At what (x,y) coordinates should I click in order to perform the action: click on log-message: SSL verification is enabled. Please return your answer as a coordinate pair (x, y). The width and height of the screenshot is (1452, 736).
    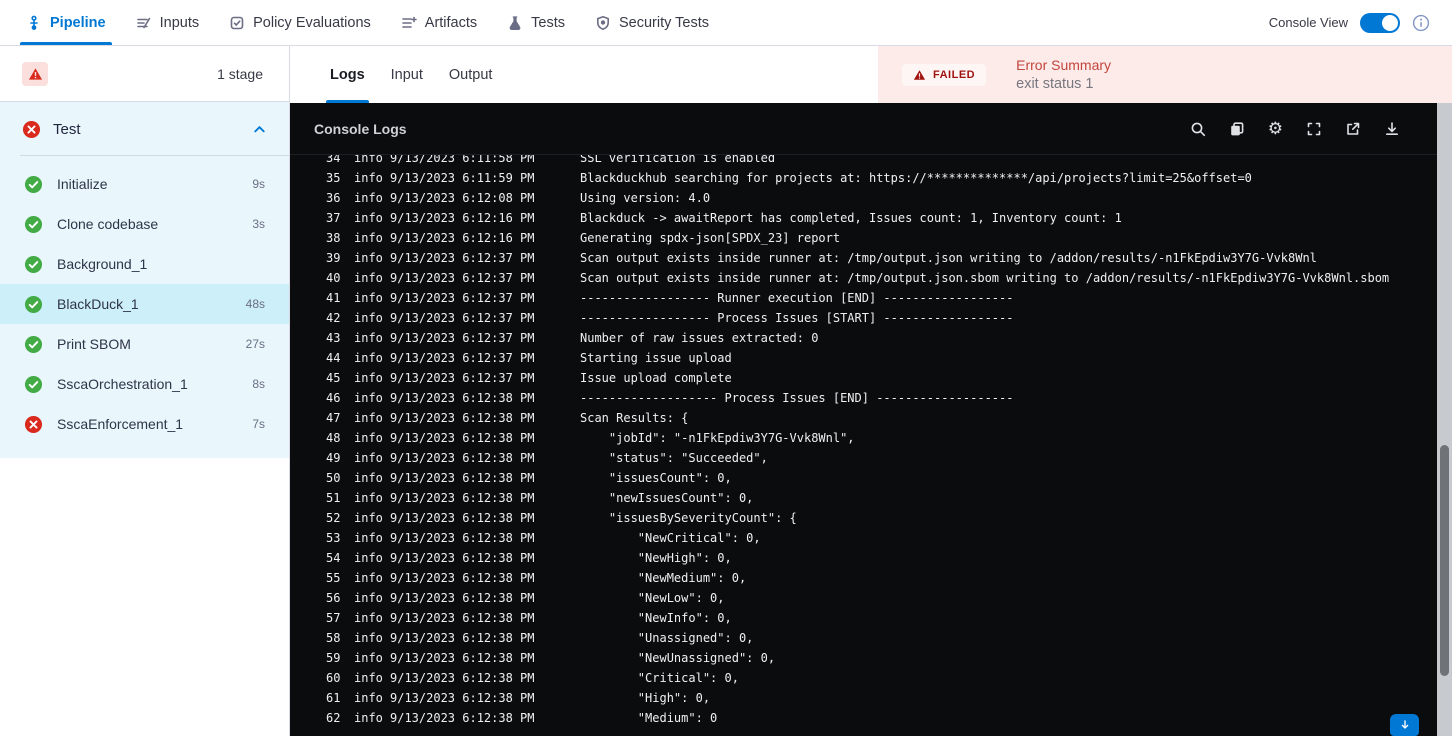
    Looking at the image, I should click on (678, 160).